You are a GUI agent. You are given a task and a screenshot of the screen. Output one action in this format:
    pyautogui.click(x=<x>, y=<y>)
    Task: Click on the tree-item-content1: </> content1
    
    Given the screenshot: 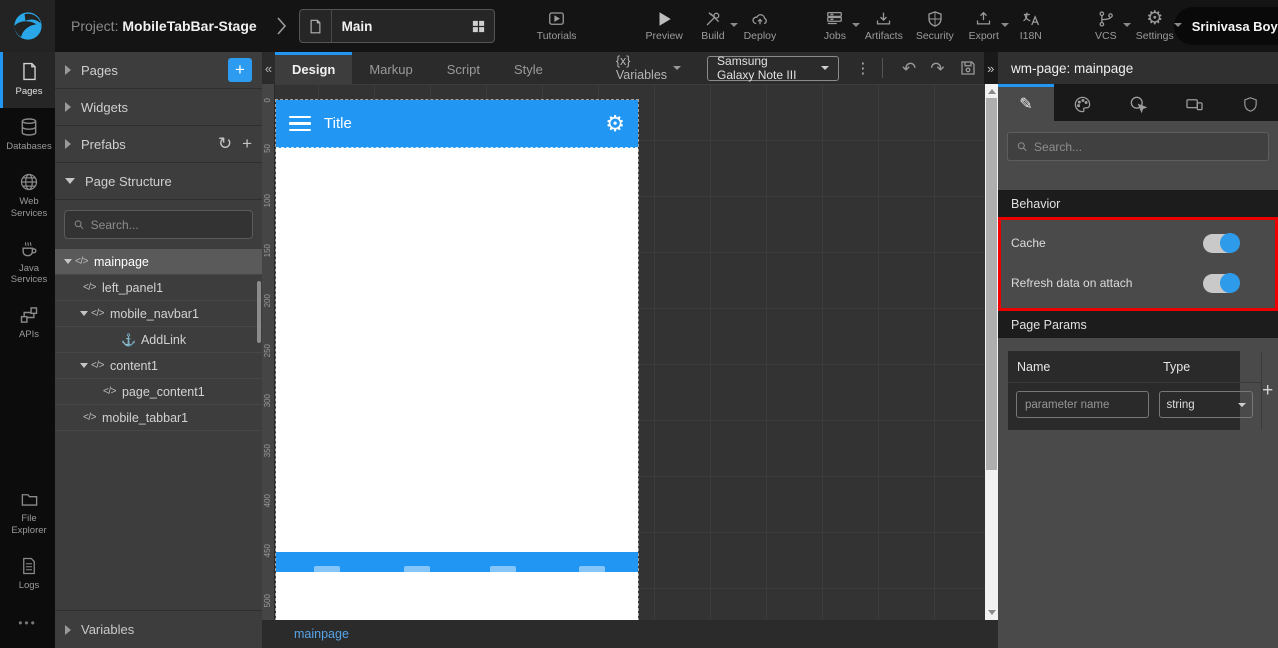 What is the action you would take?
    pyautogui.click(x=158, y=366)
    